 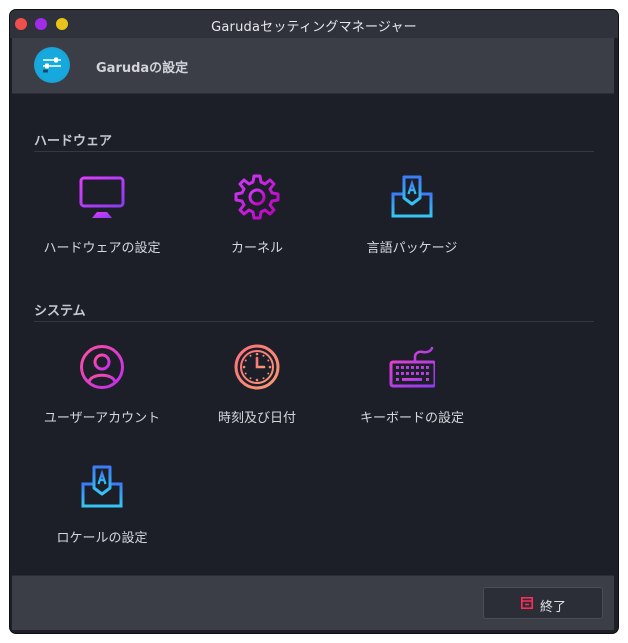 I want to click on section-title-system: システム, so click(x=60, y=311).